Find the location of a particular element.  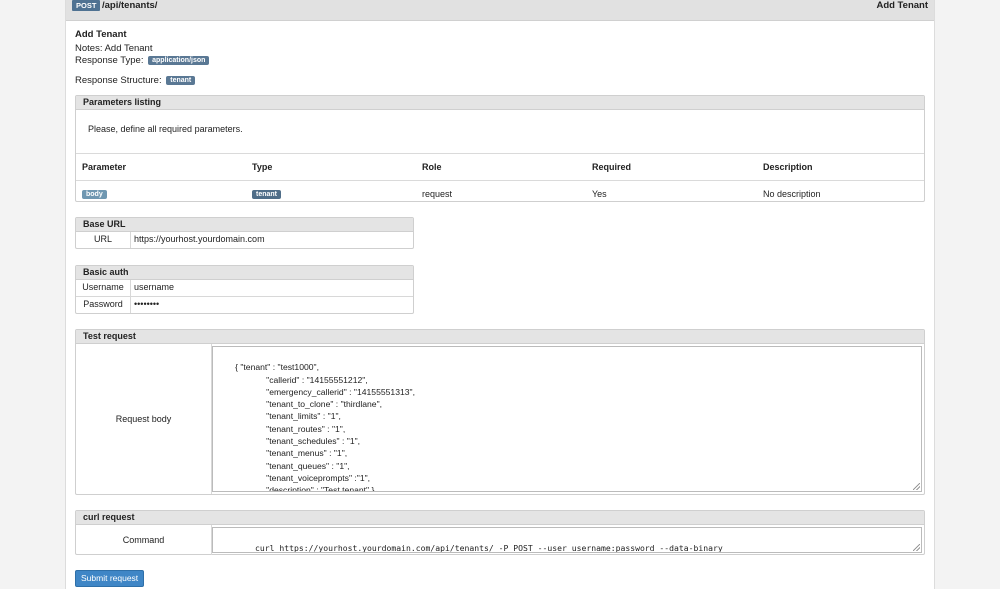

response-type-label: Response Type: is located at coordinates (109, 60).